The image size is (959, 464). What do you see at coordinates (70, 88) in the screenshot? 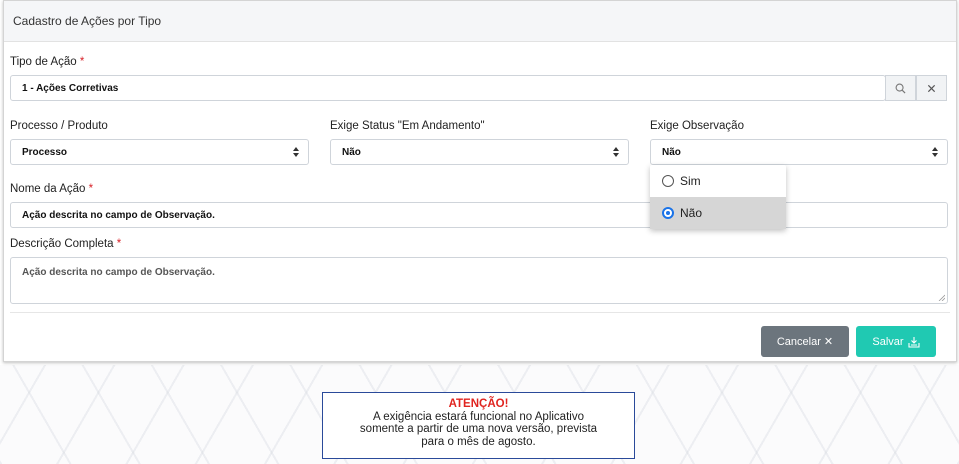
I see `tipo-acao-value: 1 - Ações Corretivas` at bounding box center [70, 88].